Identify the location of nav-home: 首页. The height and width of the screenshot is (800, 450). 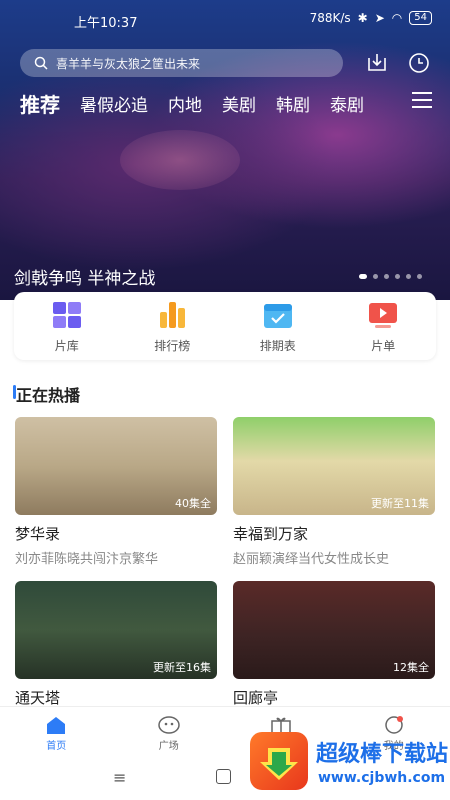
(56, 732).